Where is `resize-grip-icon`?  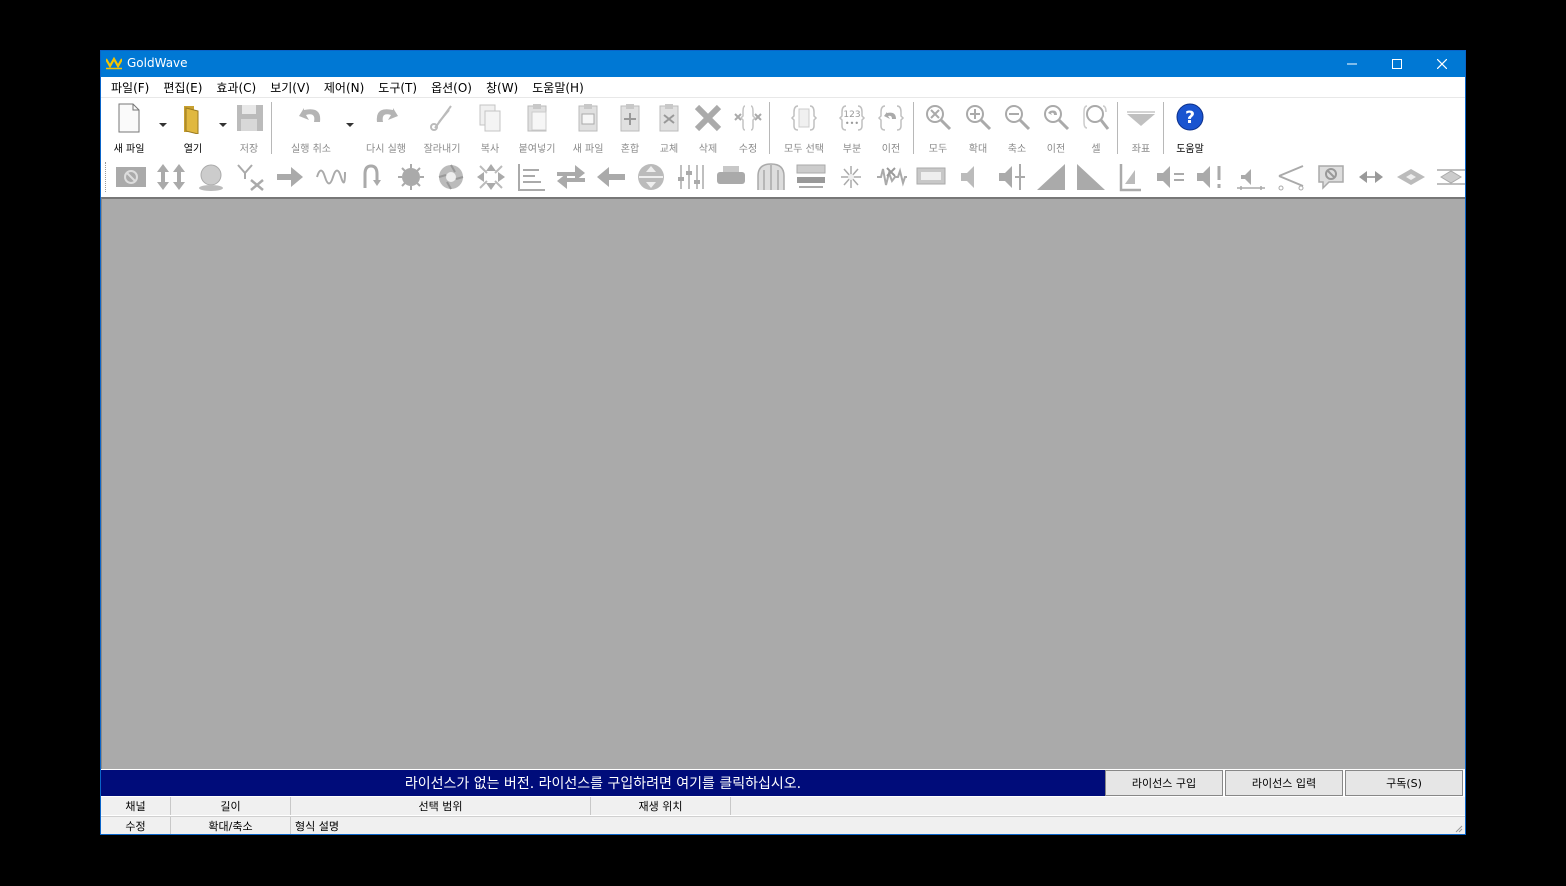 resize-grip-icon is located at coordinates (1458, 828).